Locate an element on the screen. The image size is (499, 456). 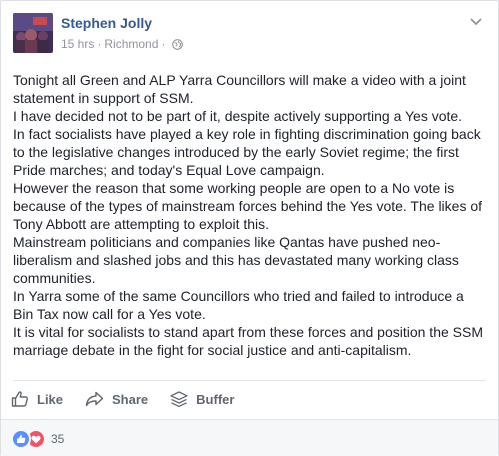
reactions-summary: 35 is located at coordinates (37, 439).